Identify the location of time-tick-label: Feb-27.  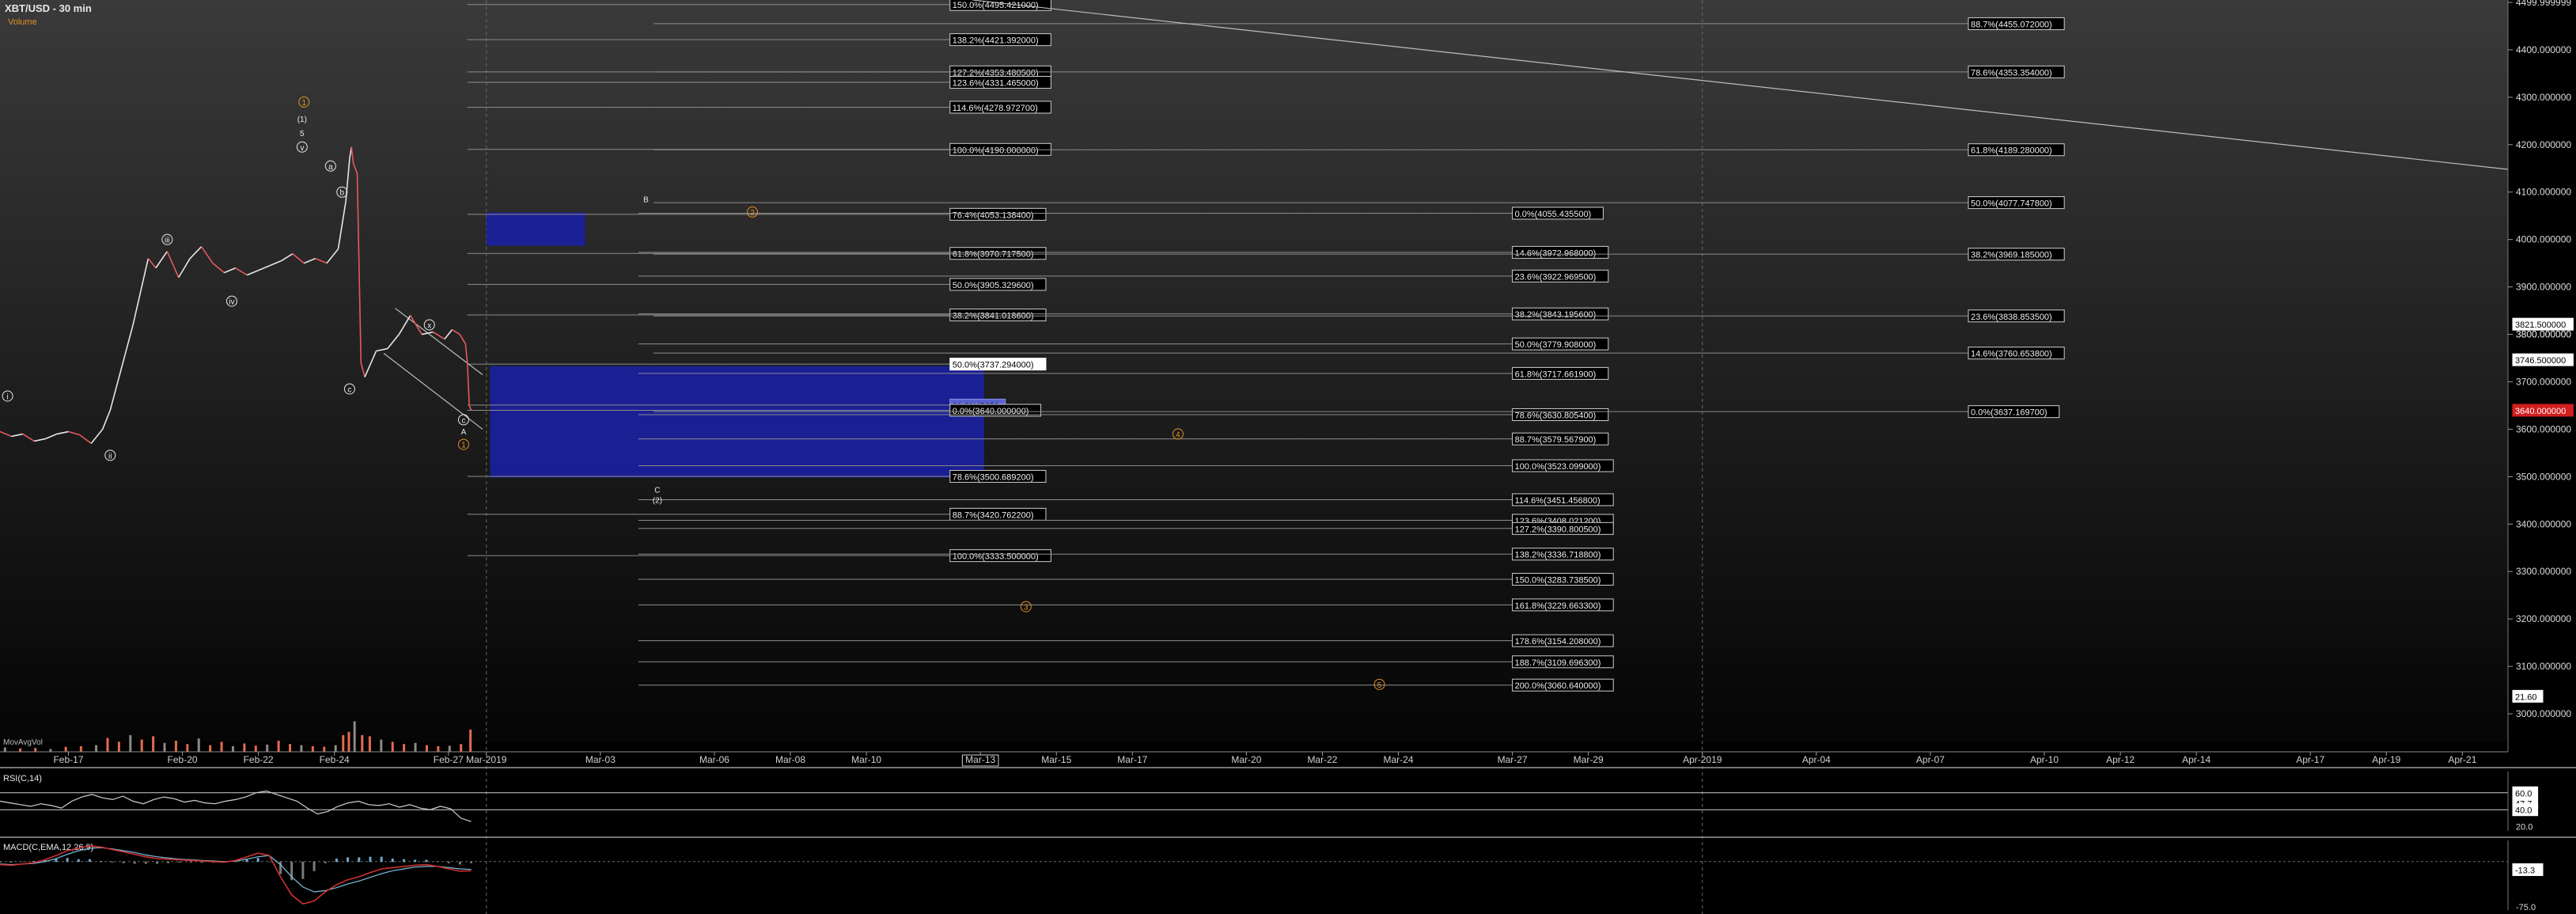
(449, 759).